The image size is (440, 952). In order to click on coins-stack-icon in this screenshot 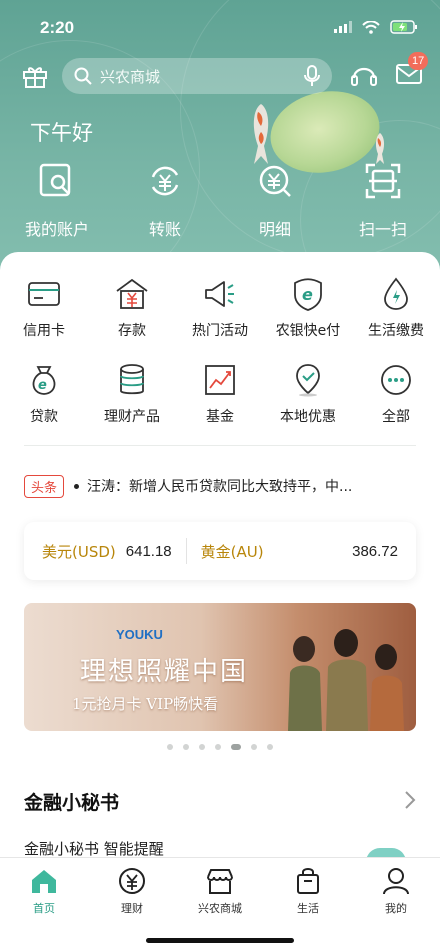, I will do `click(132, 379)`.